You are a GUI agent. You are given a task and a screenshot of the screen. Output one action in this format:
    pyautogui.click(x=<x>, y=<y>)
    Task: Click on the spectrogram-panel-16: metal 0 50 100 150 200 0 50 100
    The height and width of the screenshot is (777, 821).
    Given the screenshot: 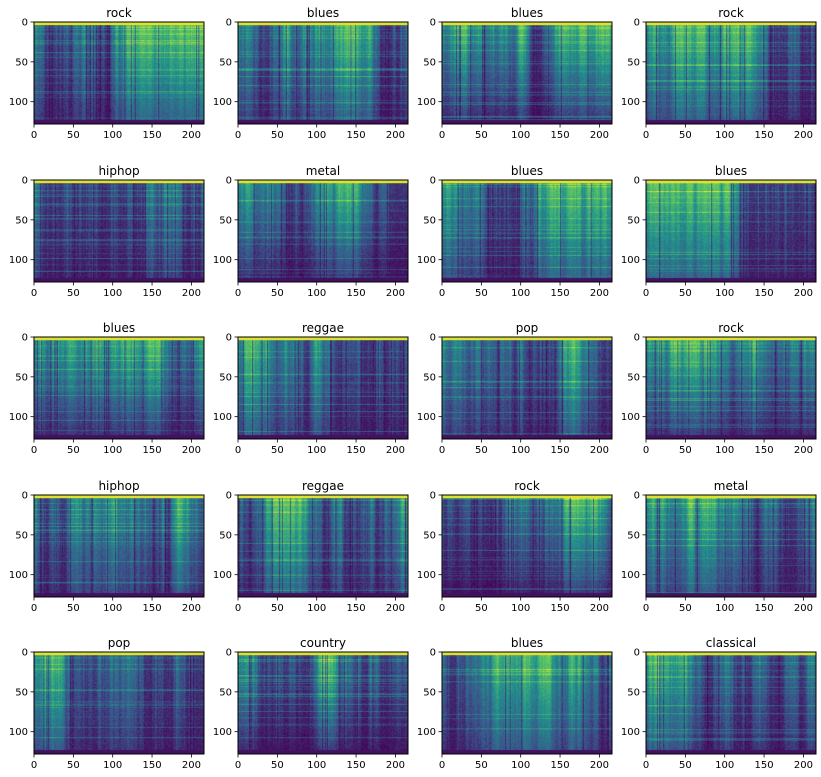 What is the action you would take?
    pyautogui.click(x=719, y=546)
    